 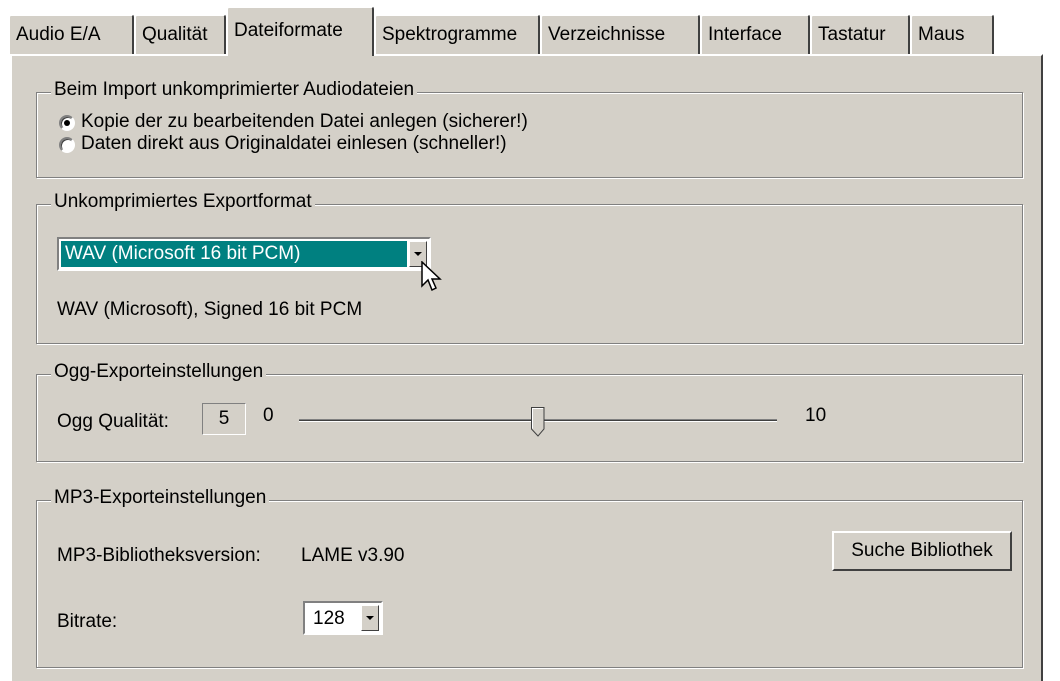 I want to click on bitrate-value: 128, so click(x=329, y=618).